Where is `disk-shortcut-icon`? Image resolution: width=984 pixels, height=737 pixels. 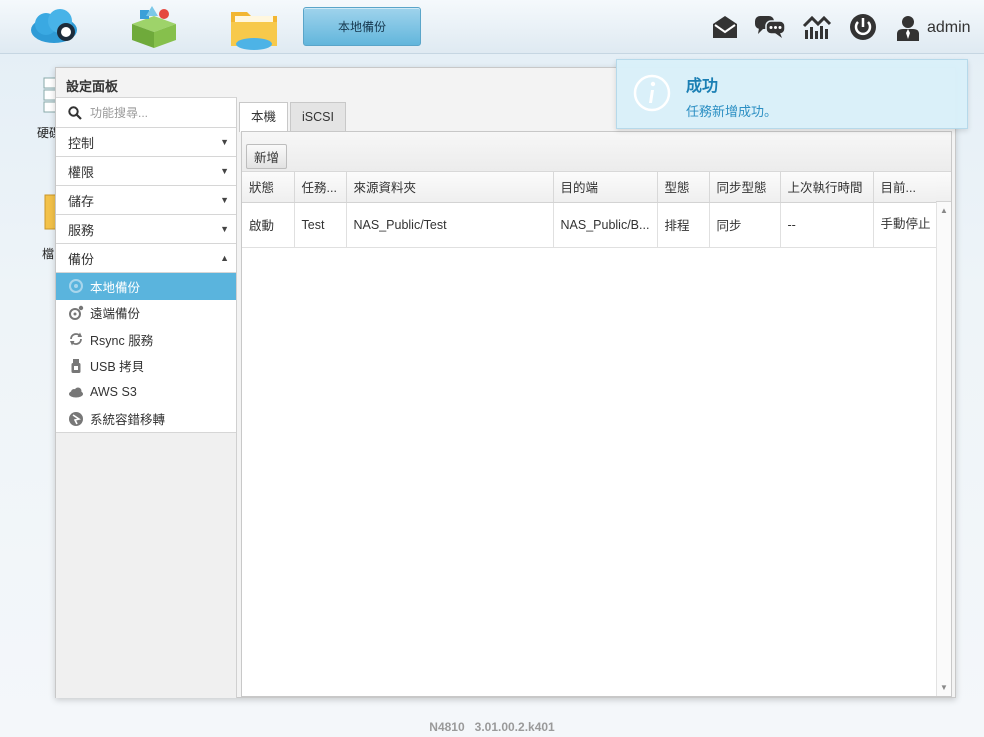 disk-shortcut-icon is located at coordinates (50, 96).